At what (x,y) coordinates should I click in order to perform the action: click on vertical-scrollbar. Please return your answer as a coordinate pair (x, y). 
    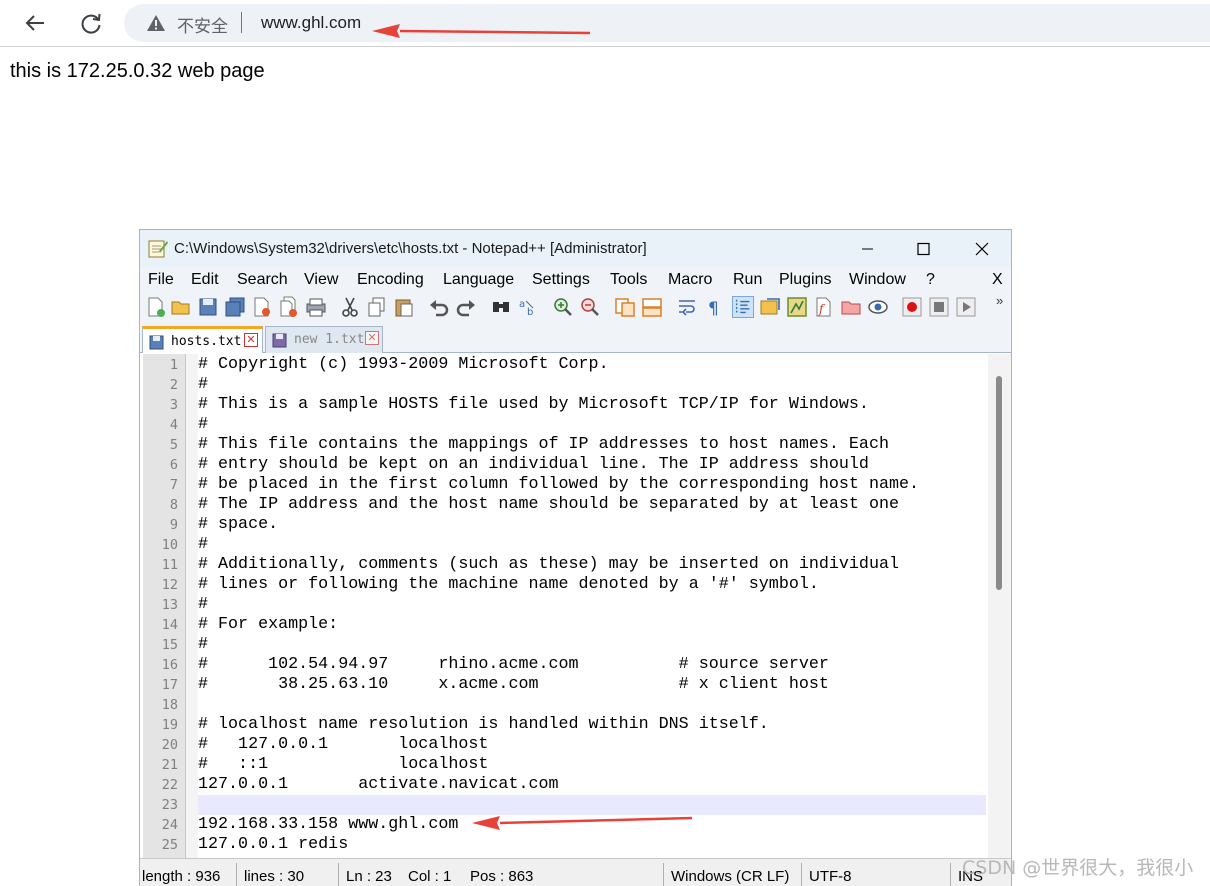
    Looking at the image, I should click on (999, 606).